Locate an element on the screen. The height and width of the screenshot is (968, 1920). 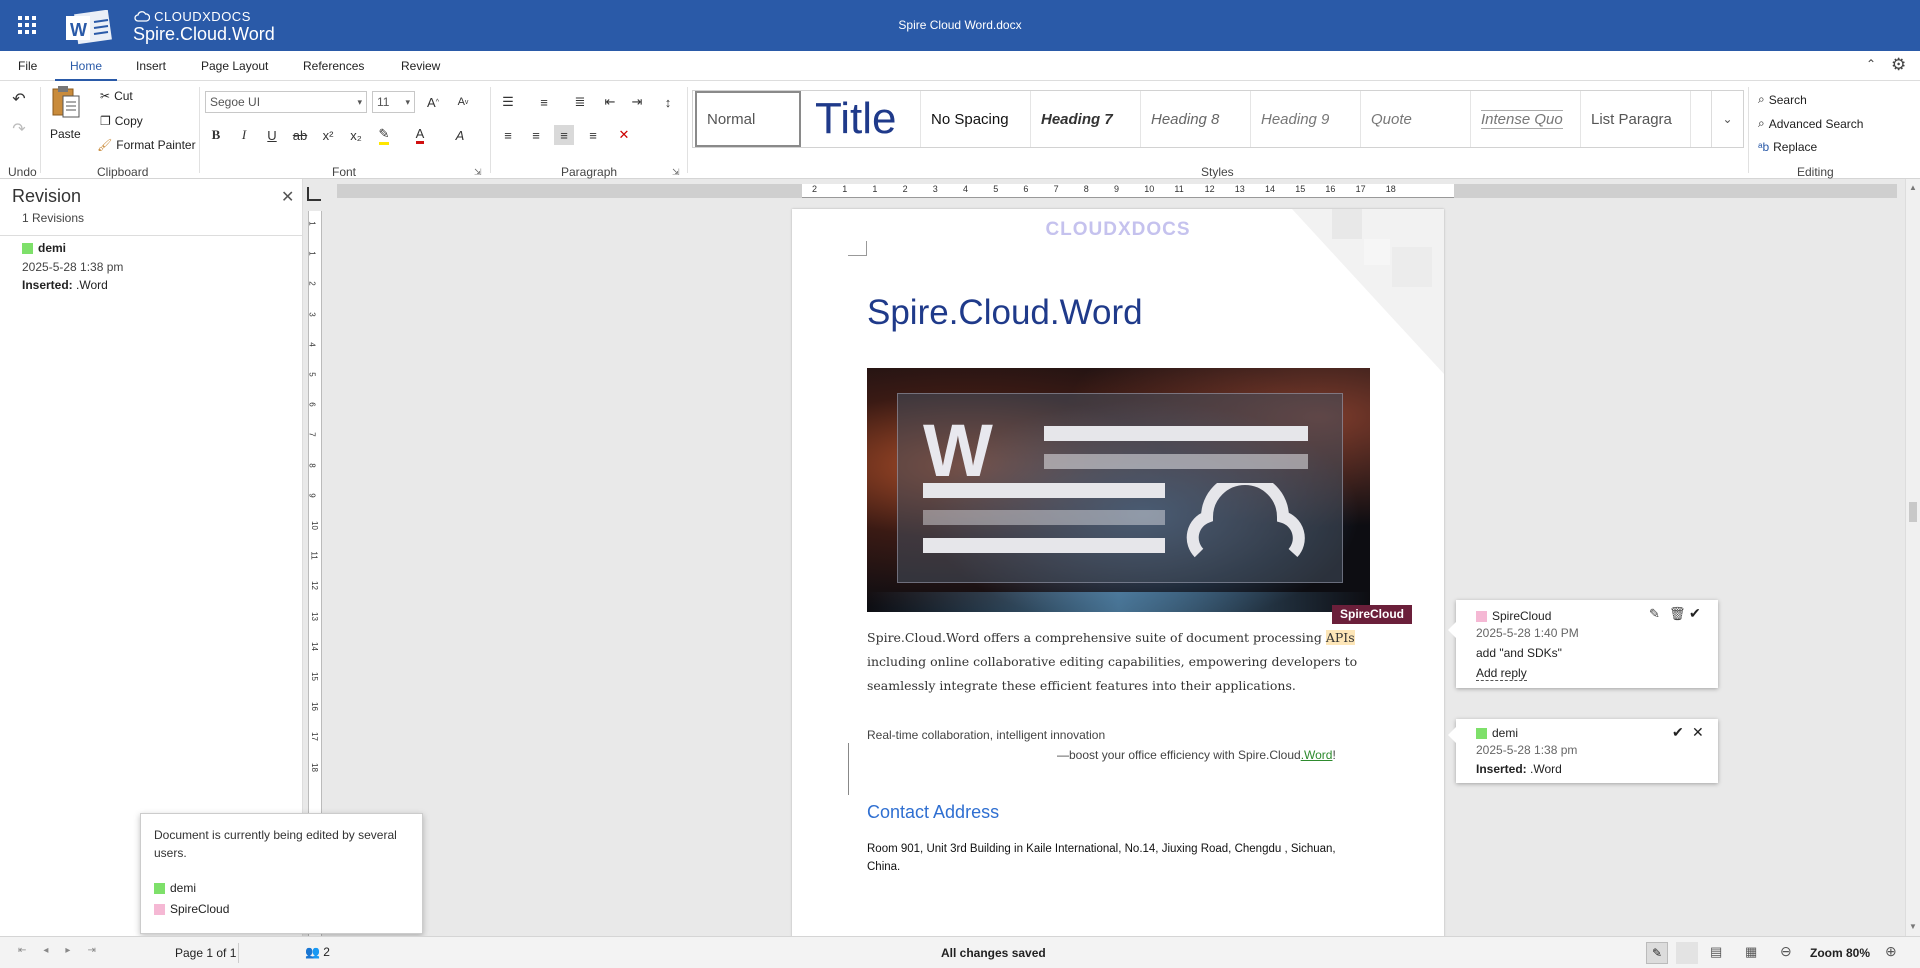
numbered-list-icon: ≡ is located at coordinates (544, 102).